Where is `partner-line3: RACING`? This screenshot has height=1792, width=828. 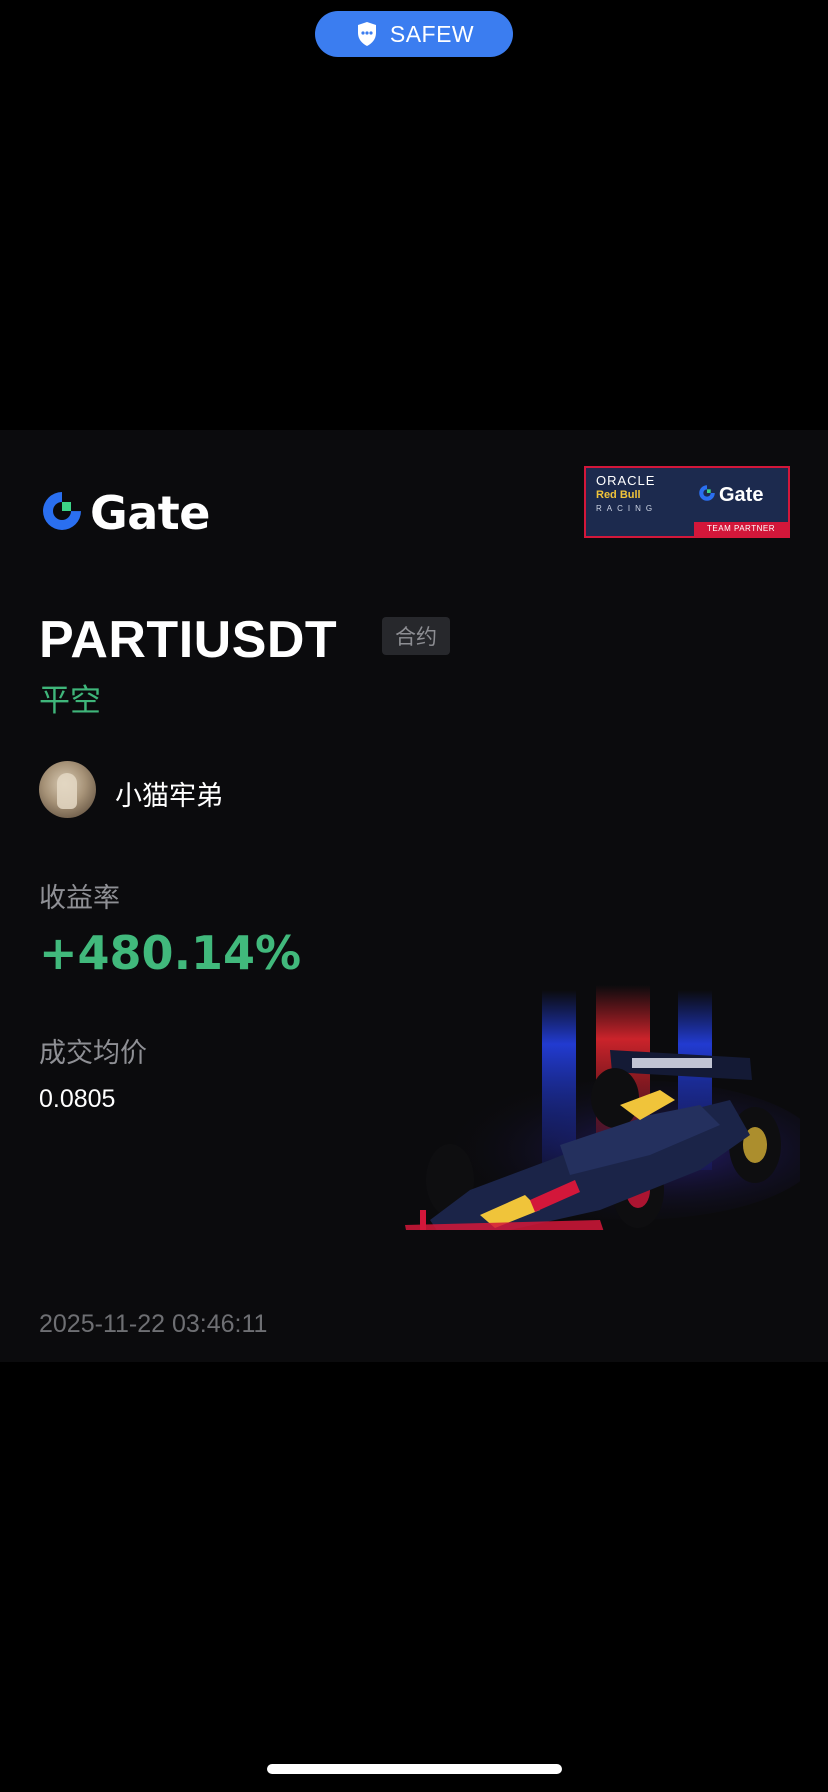
partner-line3: RACING is located at coordinates (627, 508).